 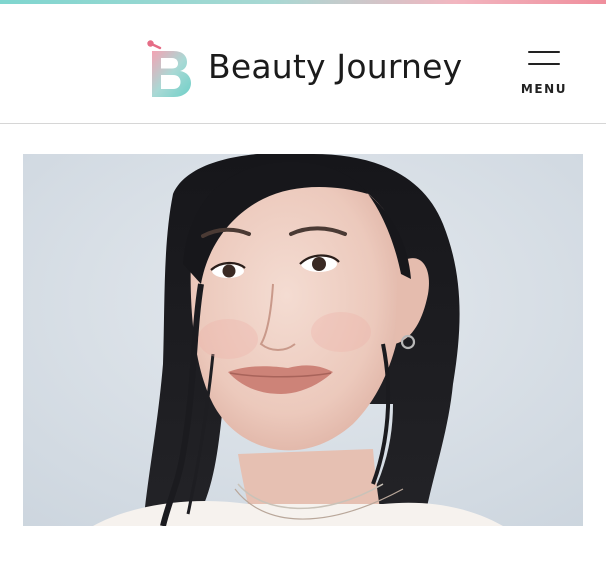 I want to click on brand-logo-link: Beauty Journey, so click(x=304, y=68).